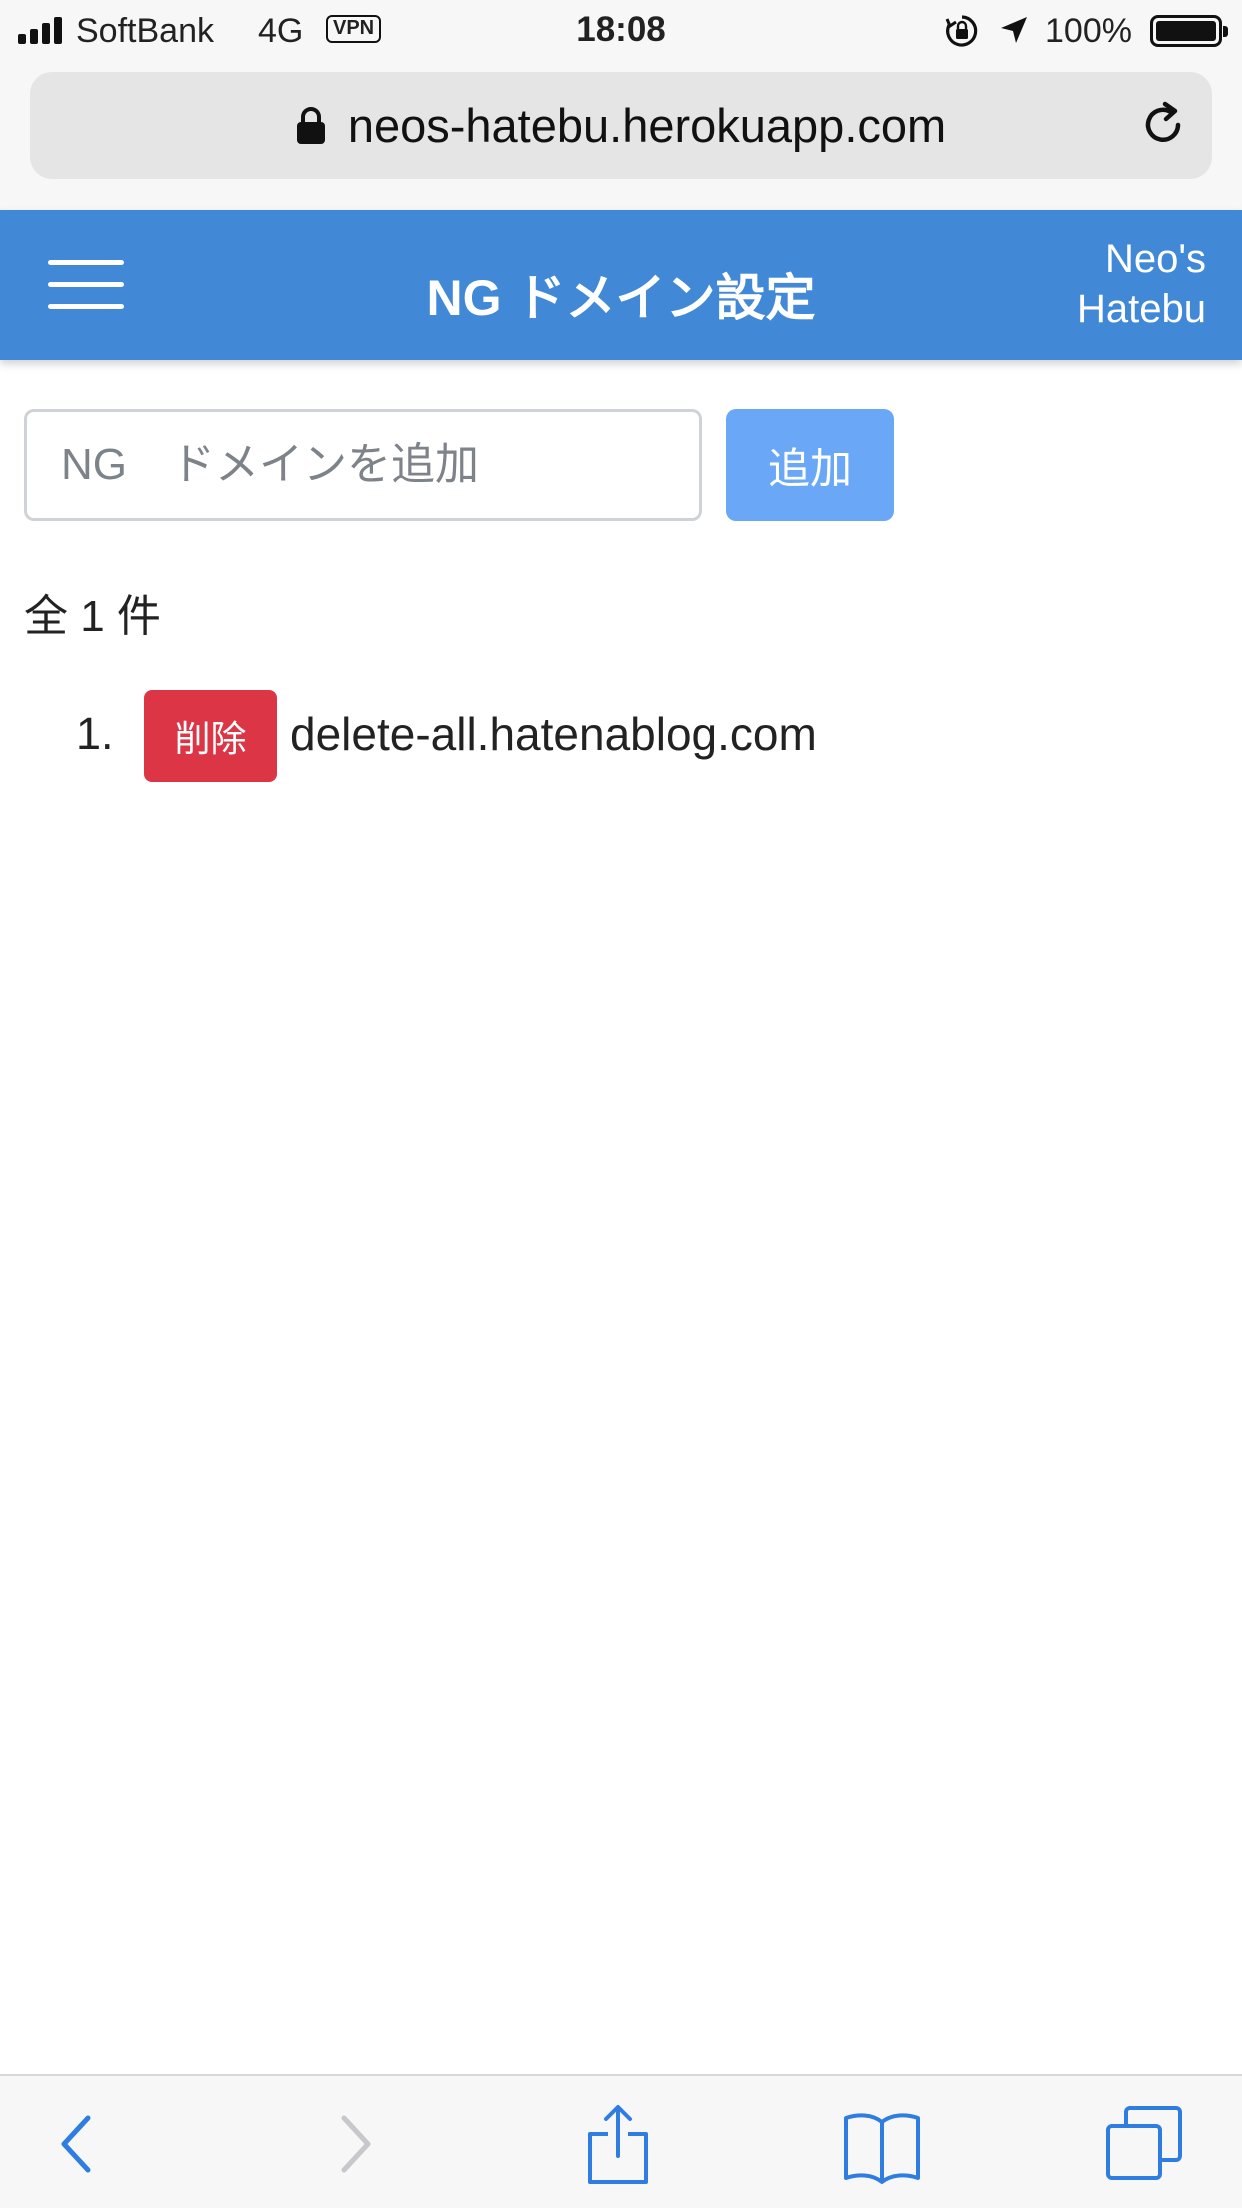 The height and width of the screenshot is (2208, 1242). Describe the element at coordinates (1163, 125) in the screenshot. I see `reload-icon` at that location.